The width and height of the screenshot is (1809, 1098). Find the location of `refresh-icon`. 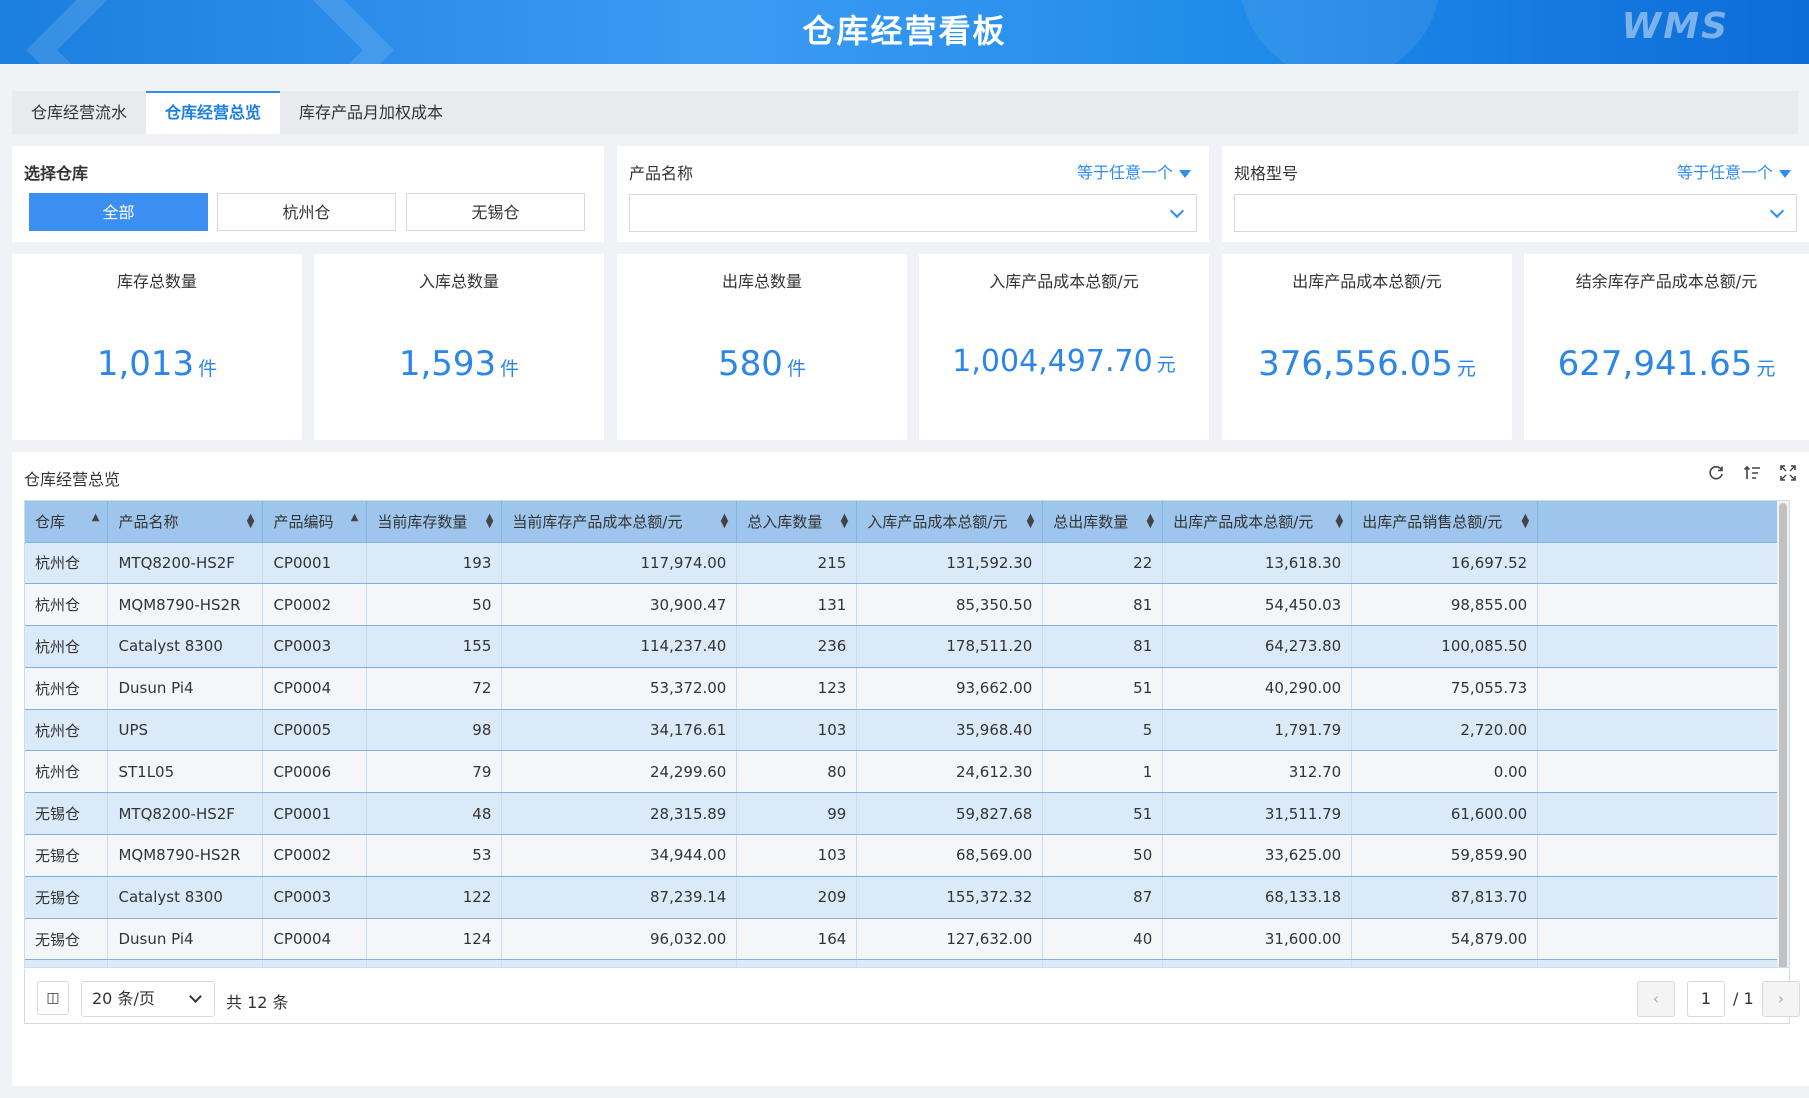

refresh-icon is located at coordinates (1716, 473).